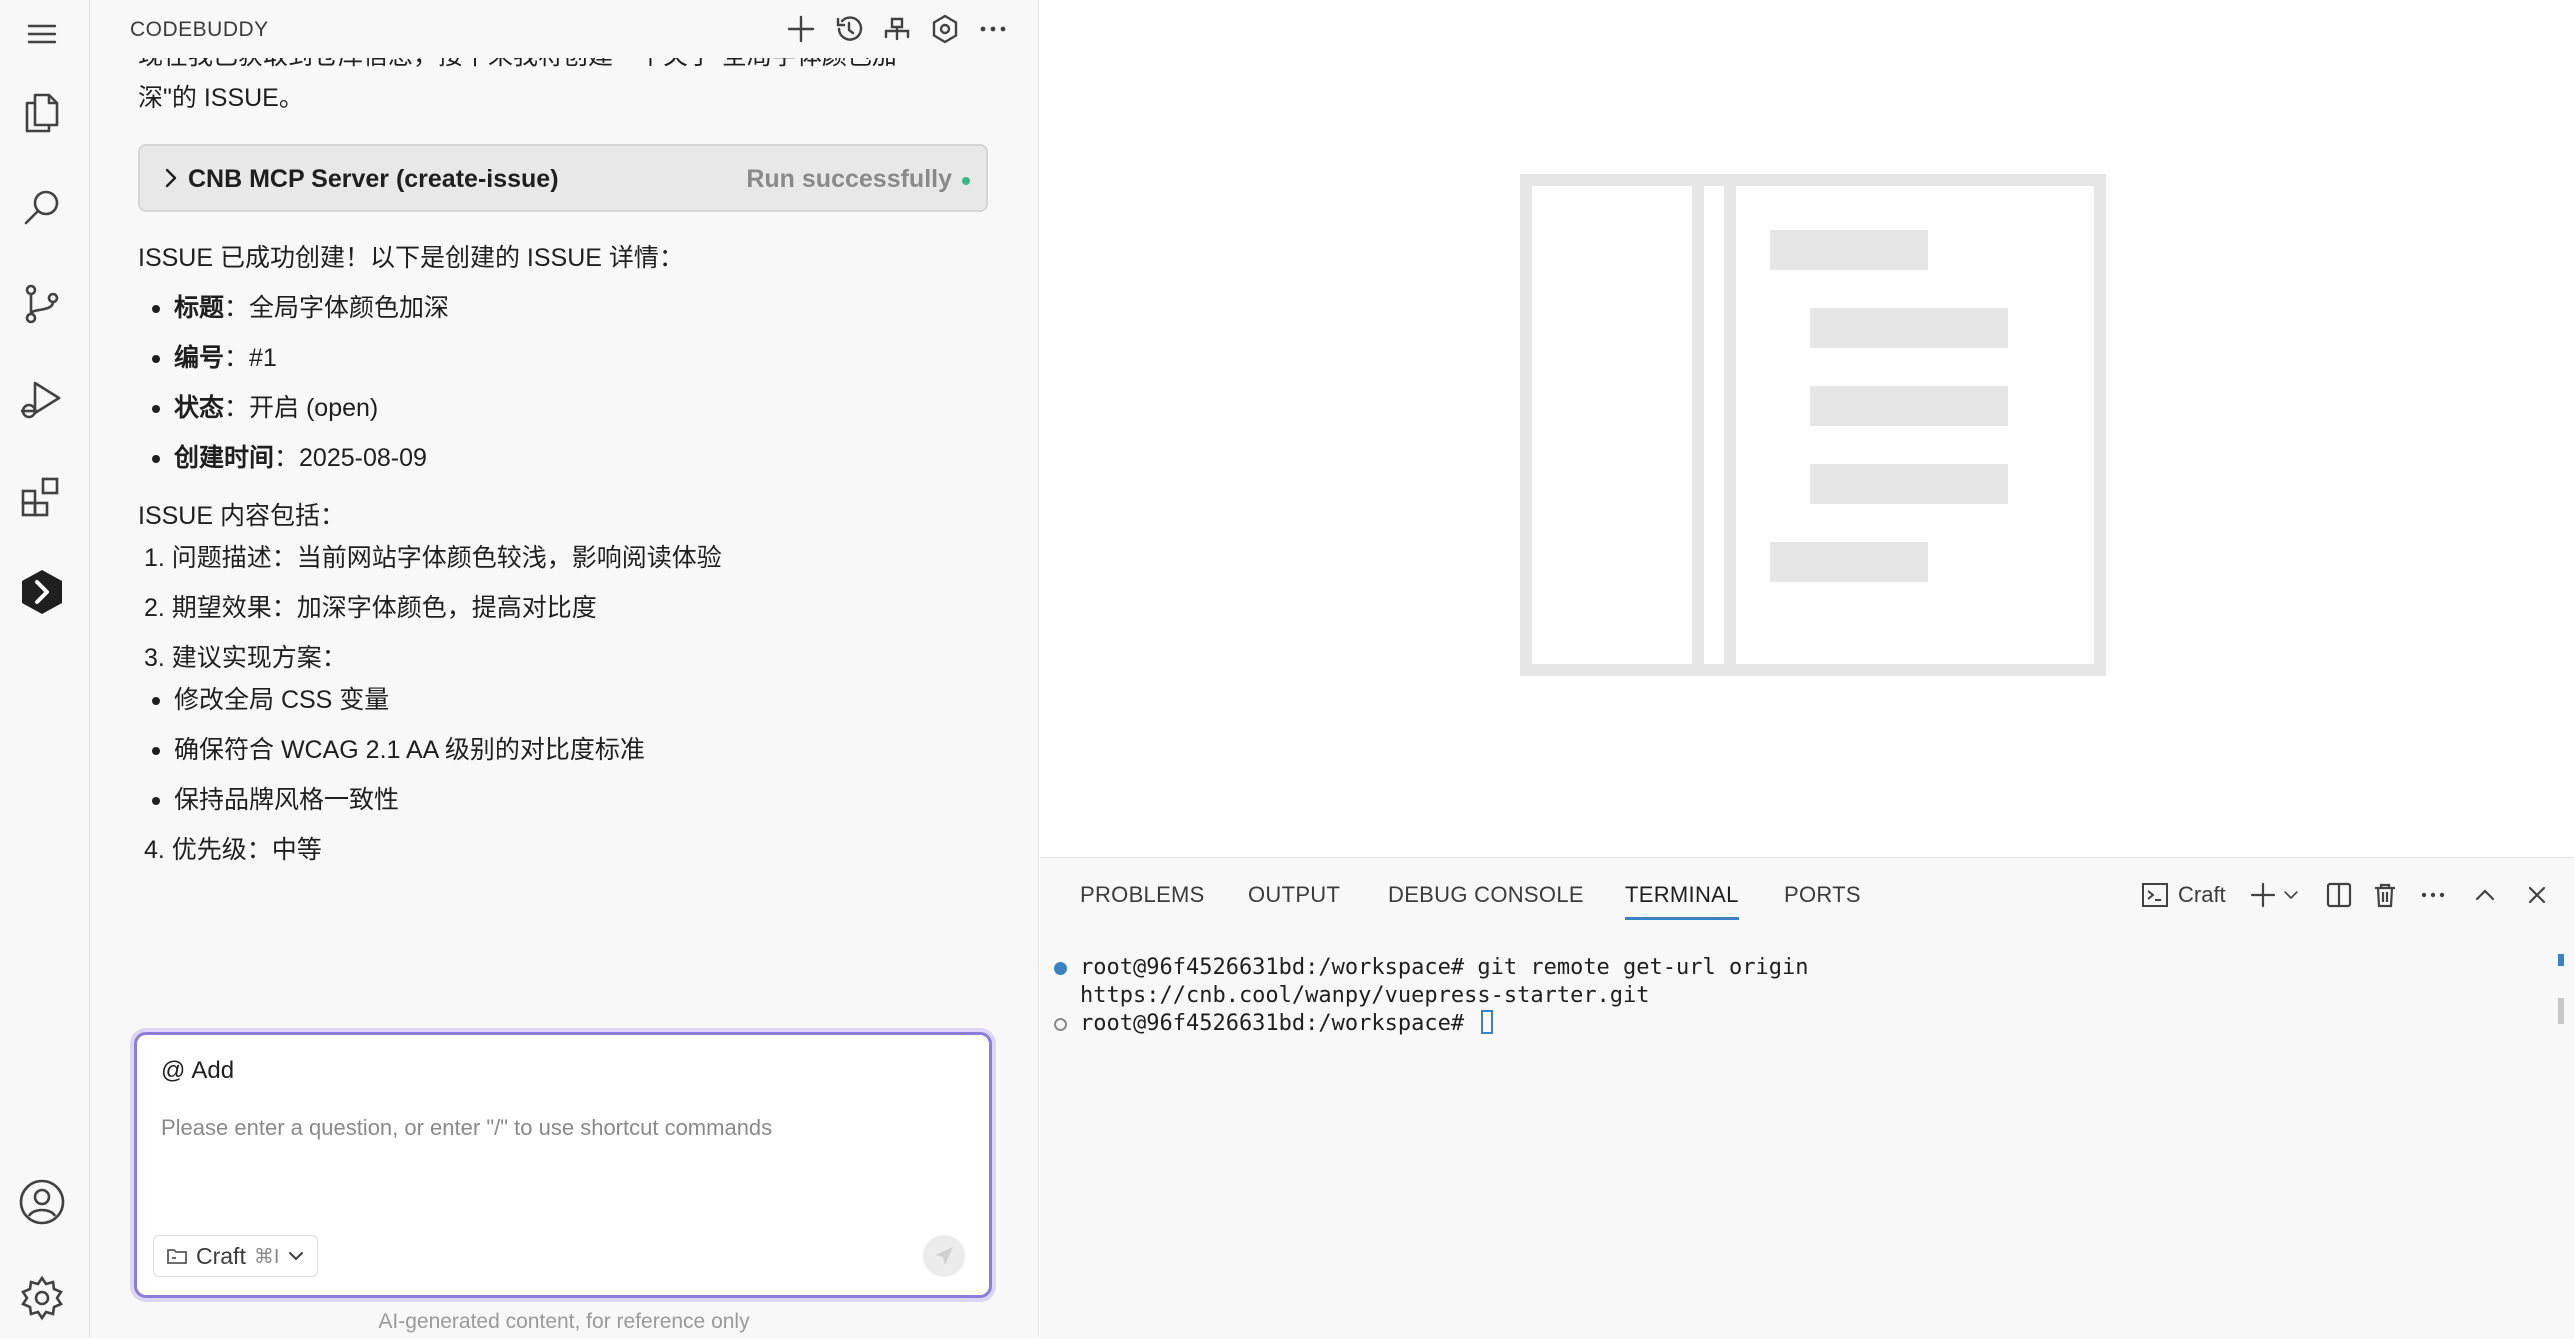 This screenshot has height=1339, width=2574. I want to click on source-control-icon, so click(42, 304).